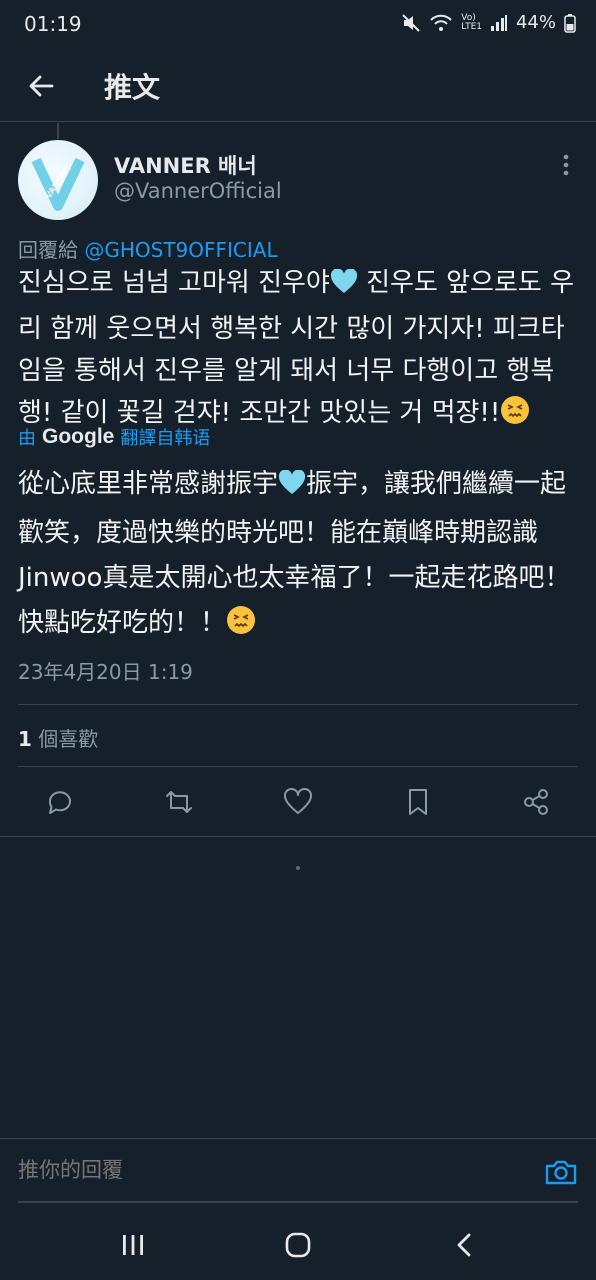 This screenshot has height=1280, width=596. I want to click on system-back-icon, so click(465, 1245).